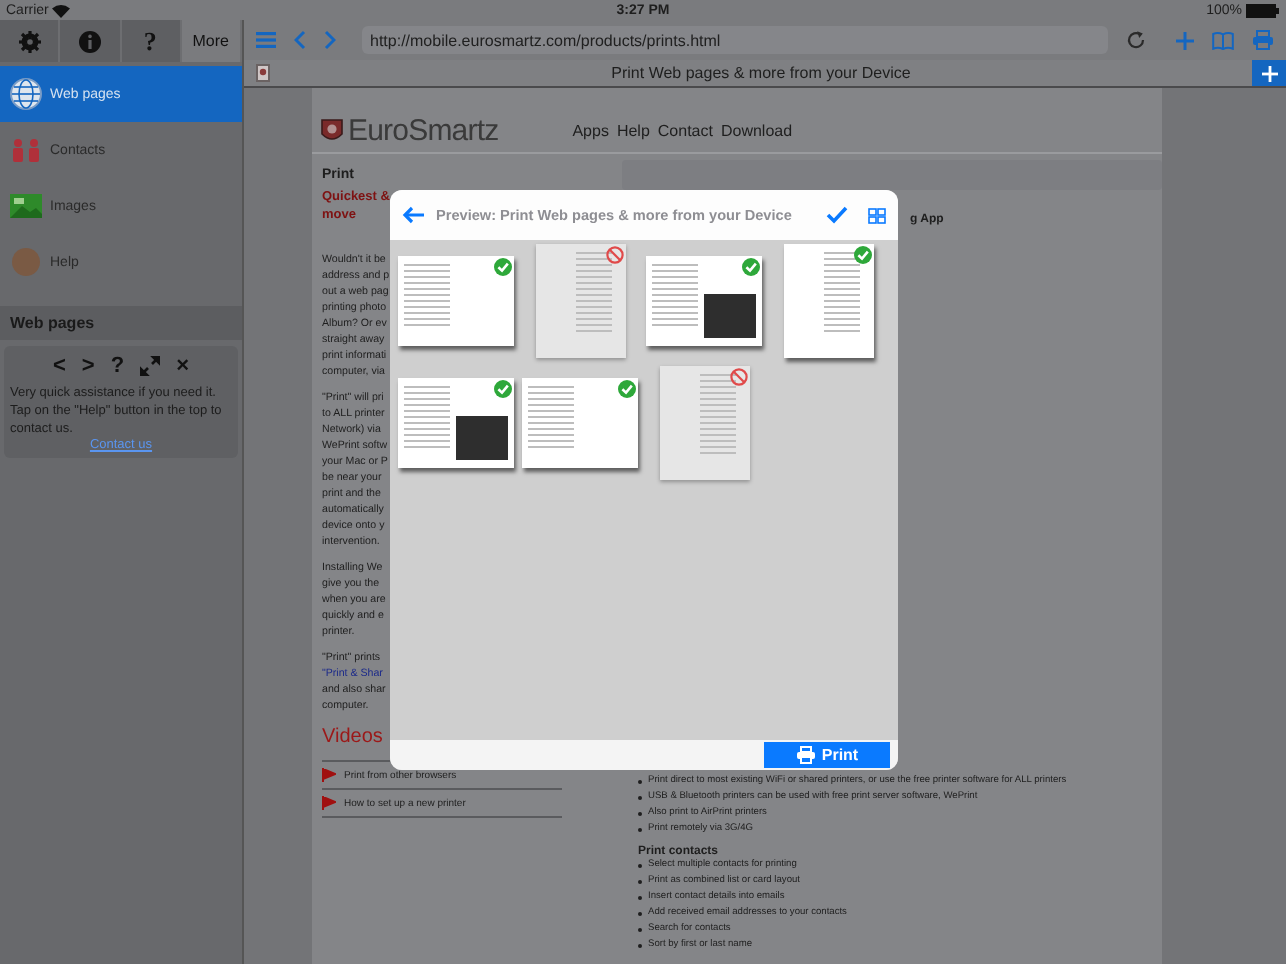  I want to click on image-icon, so click(25, 206).